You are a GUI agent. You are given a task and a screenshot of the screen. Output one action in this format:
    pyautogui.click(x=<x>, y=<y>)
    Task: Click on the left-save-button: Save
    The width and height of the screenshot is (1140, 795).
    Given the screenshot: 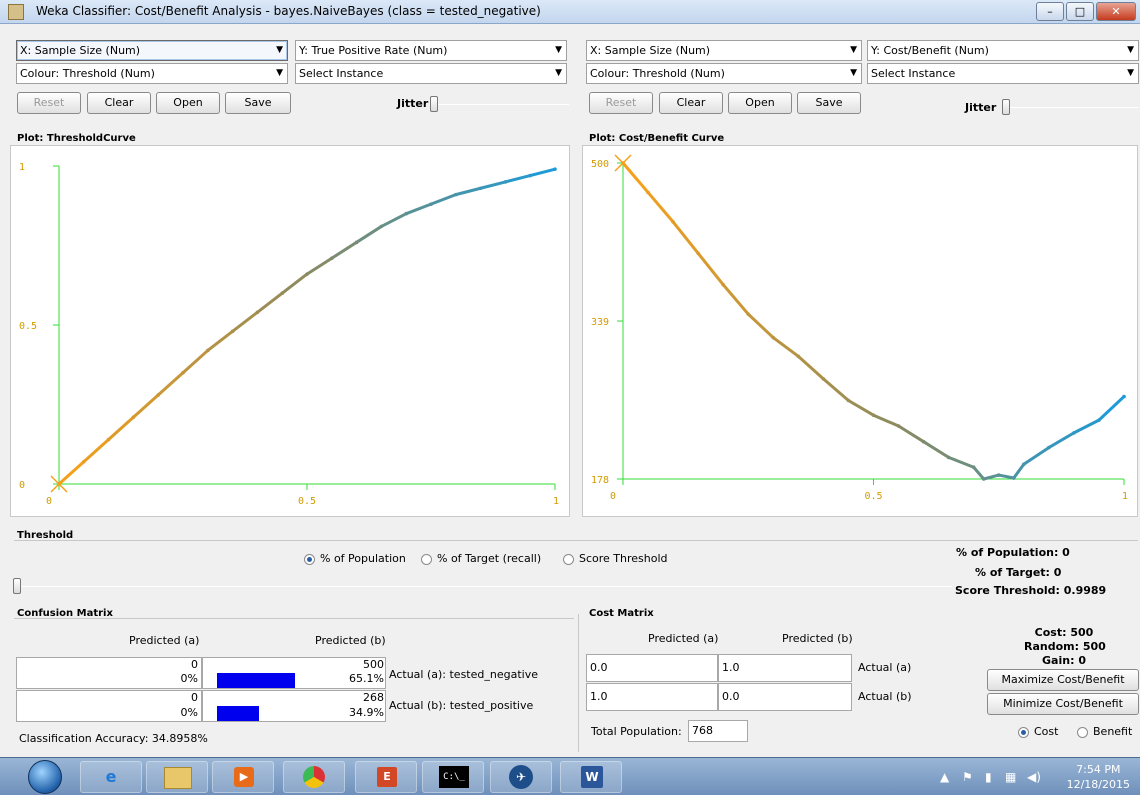 What is the action you would take?
    pyautogui.click(x=258, y=103)
    